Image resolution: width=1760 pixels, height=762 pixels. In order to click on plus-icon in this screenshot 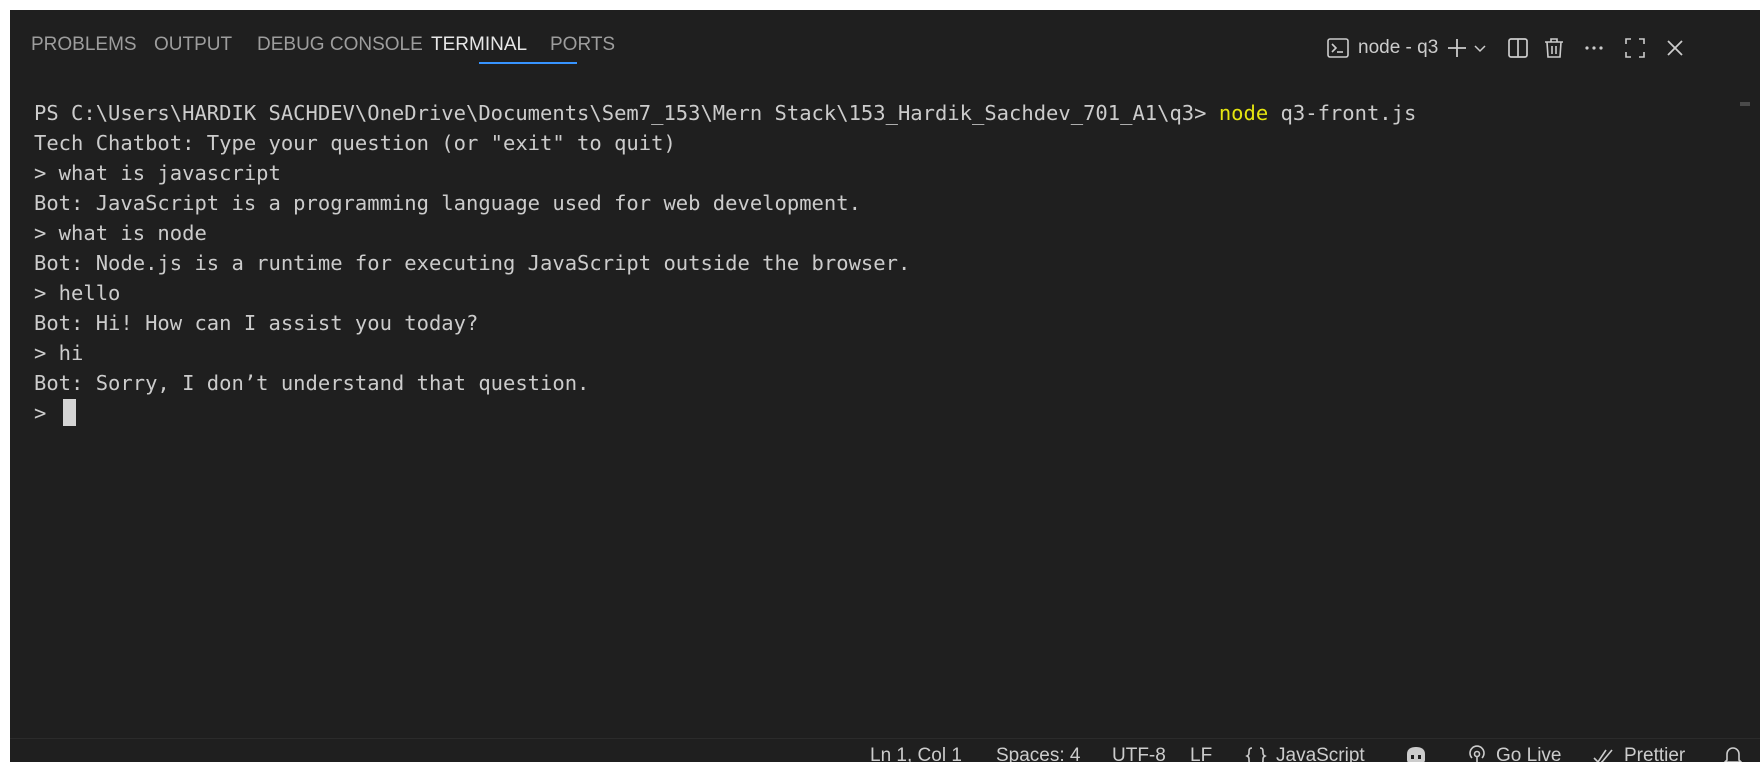, I will do `click(1457, 48)`.